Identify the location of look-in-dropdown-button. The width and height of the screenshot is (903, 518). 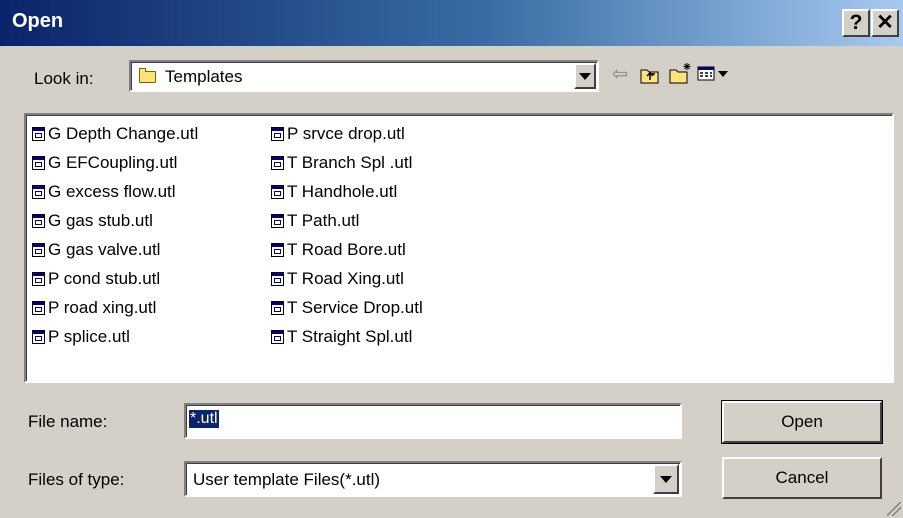
(585, 76).